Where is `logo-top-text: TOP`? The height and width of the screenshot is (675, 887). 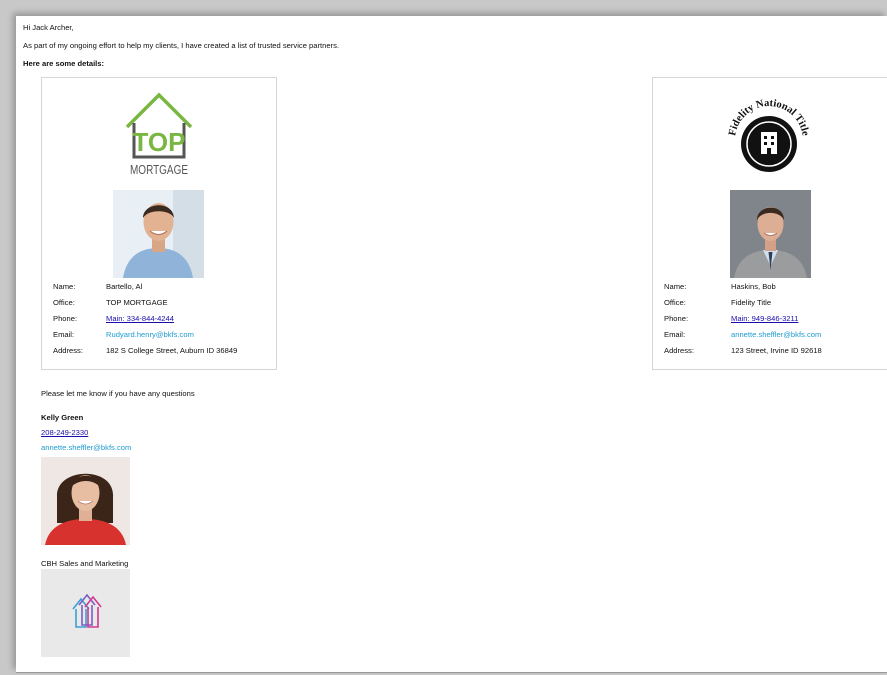
logo-top-text: TOP is located at coordinates (159, 142).